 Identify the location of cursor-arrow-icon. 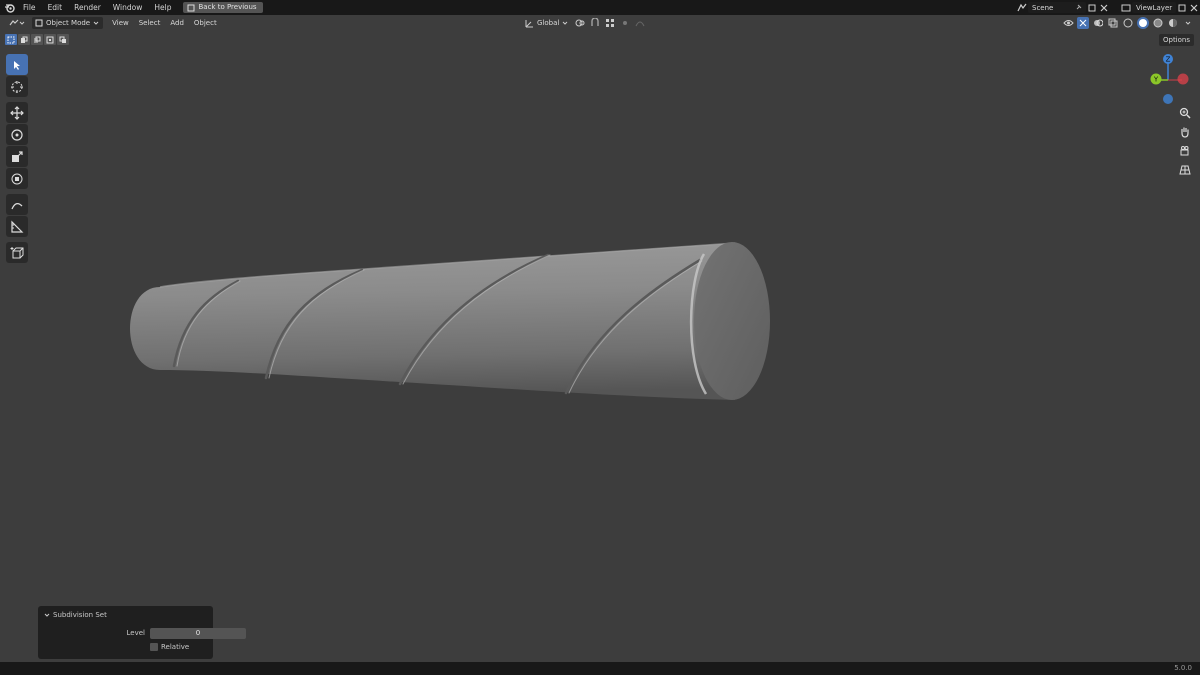
(17, 65).